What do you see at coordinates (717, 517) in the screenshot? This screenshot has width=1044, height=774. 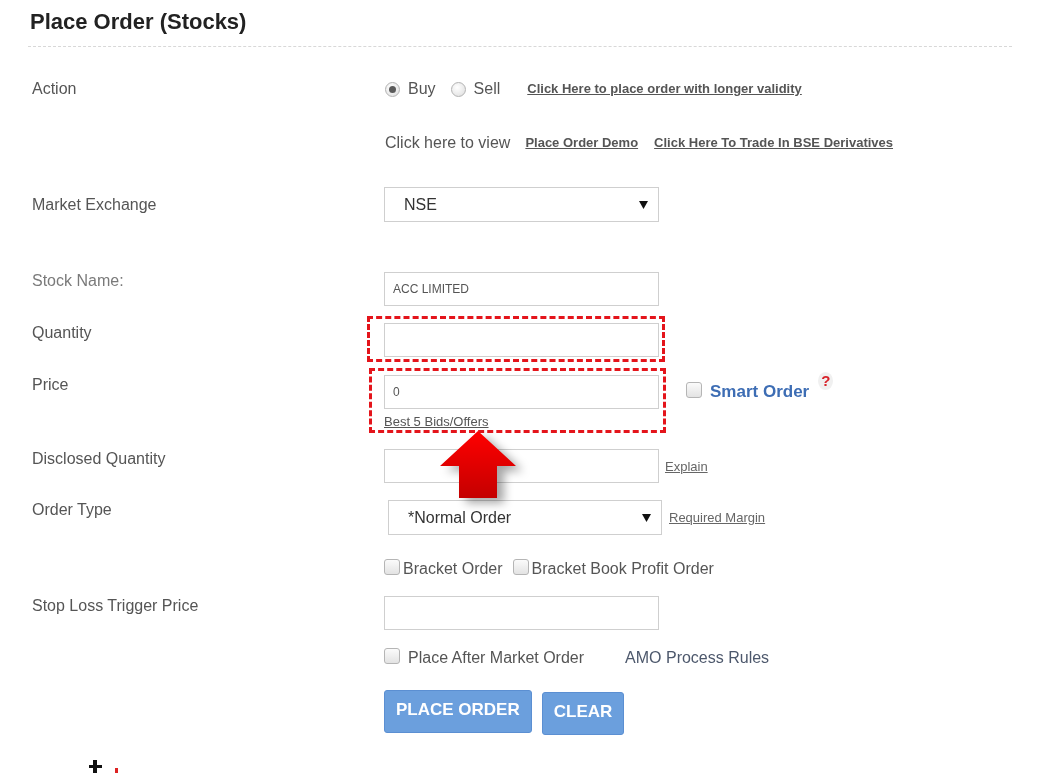 I see `required-margin-link: Required Margin` at bounding box center [717, 517].